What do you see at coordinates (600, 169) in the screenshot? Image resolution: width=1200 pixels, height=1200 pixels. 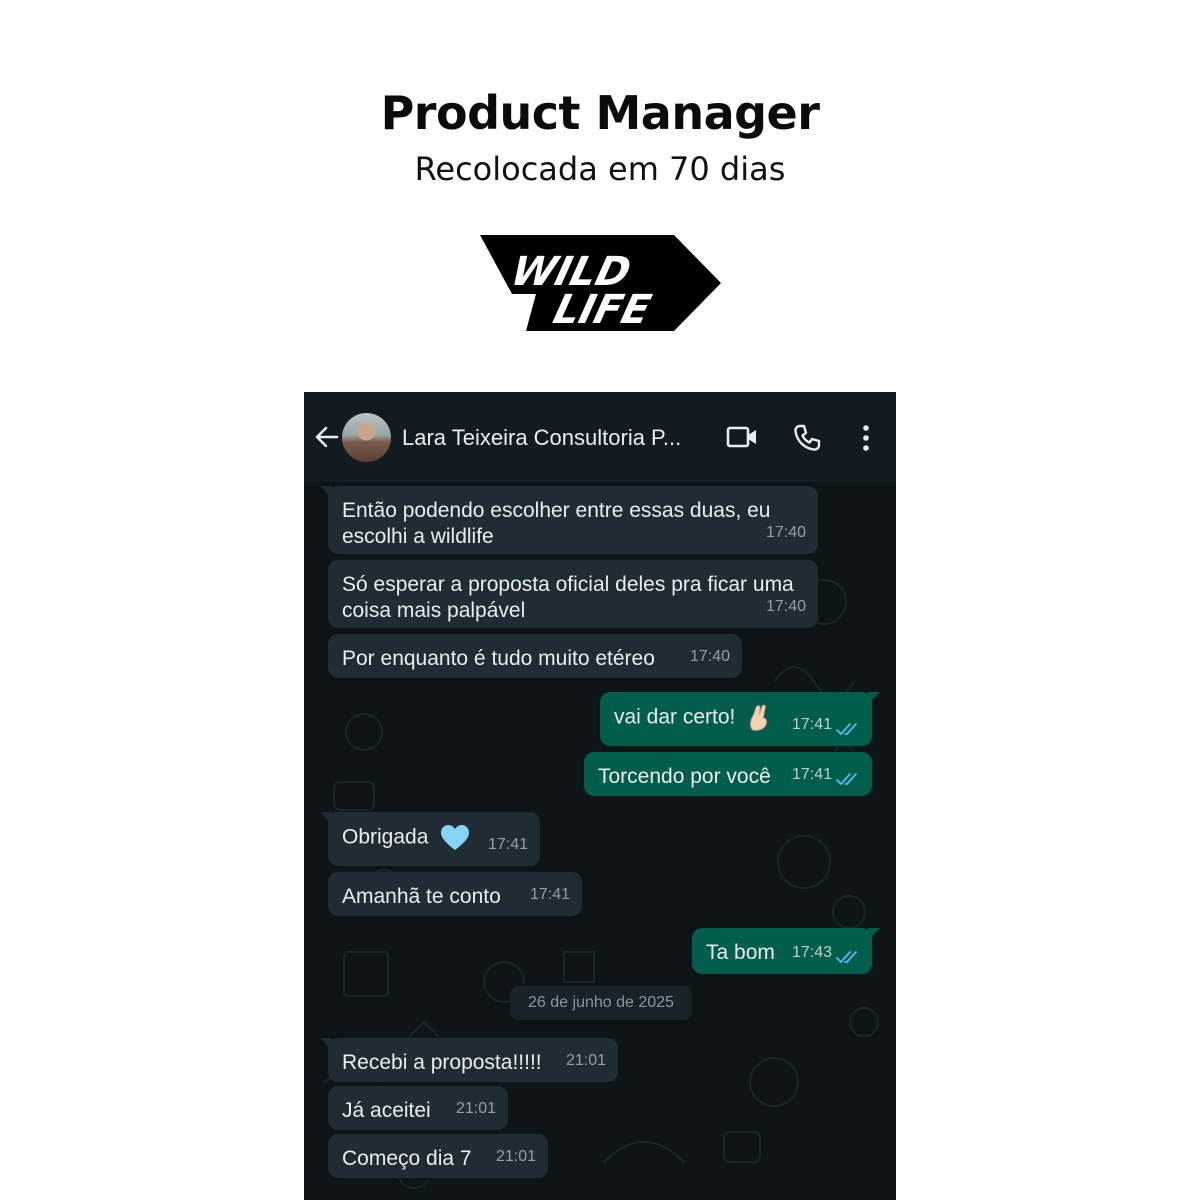 I see `page-subtitle: Recolocada em 70 dias` at bounding box center [600, 169].